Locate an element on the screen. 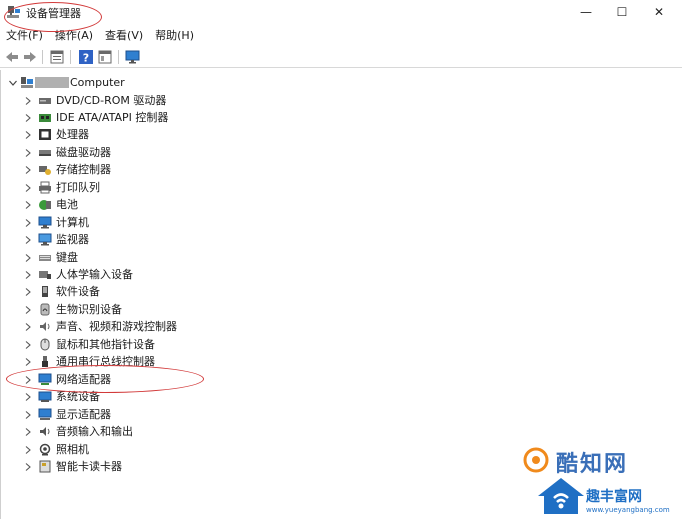 The width and height of the screenshot is (682, 519). tree-category-label: 存储控制器 is located at coordinates (83, 170).